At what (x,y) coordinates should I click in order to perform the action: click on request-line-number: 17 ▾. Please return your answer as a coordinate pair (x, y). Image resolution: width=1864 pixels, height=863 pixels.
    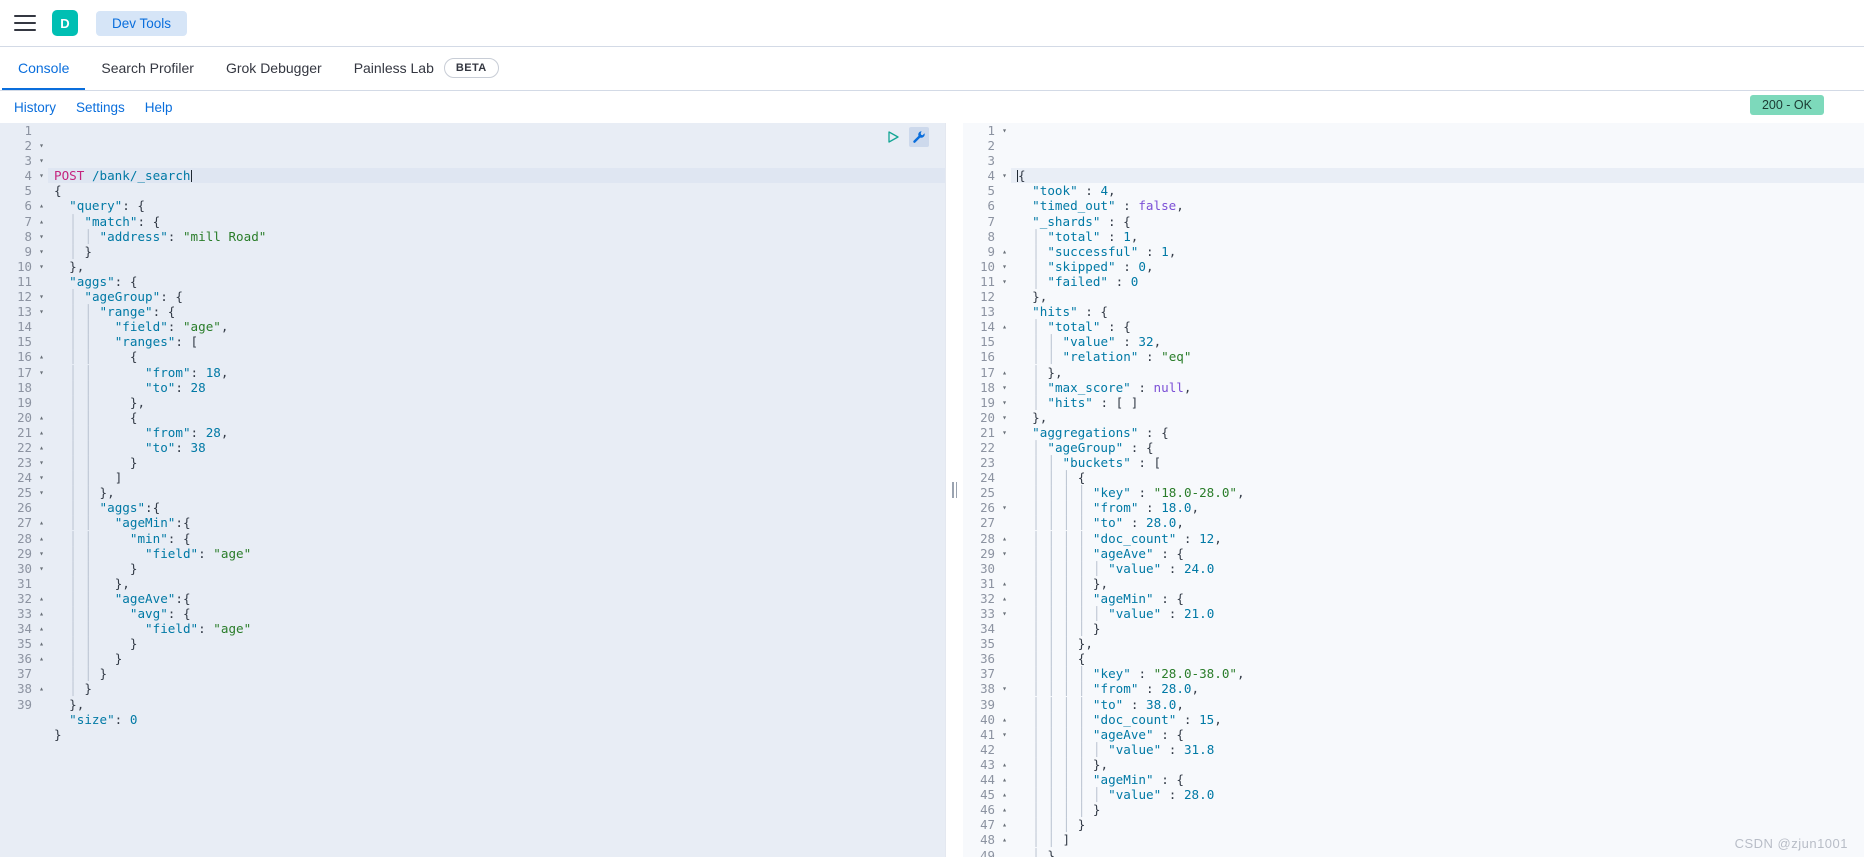
    Looking at the image, I should click on (30, 372).